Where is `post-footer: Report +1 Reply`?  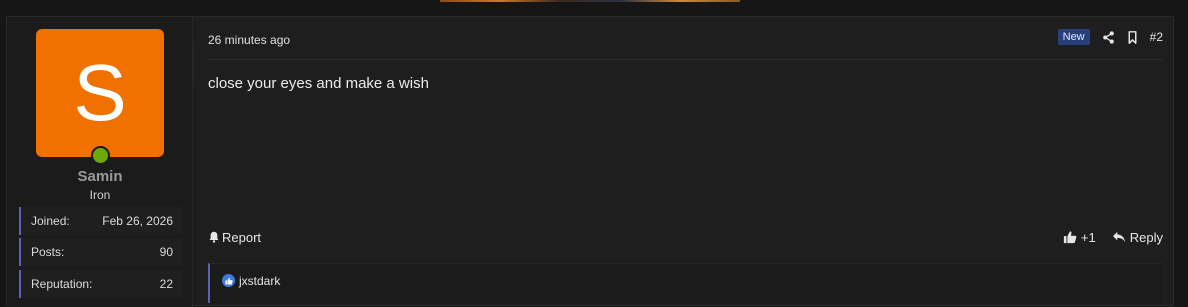 post-footer: Report +1 Reply is located at coordinates (685, 237).